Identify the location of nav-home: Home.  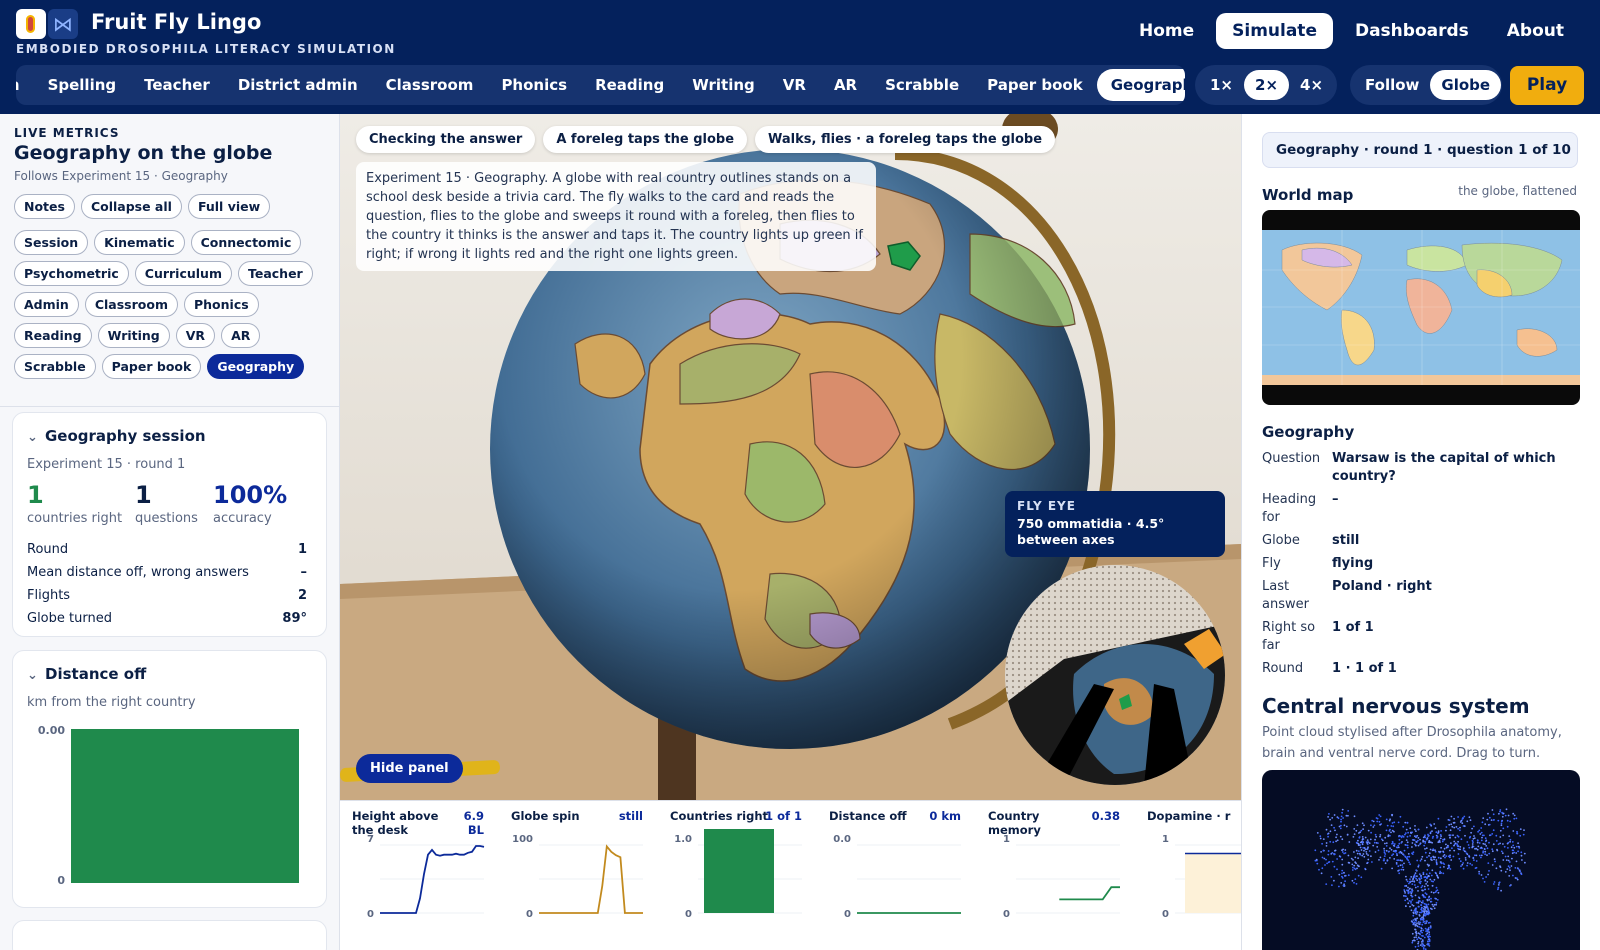
(1166, 31).